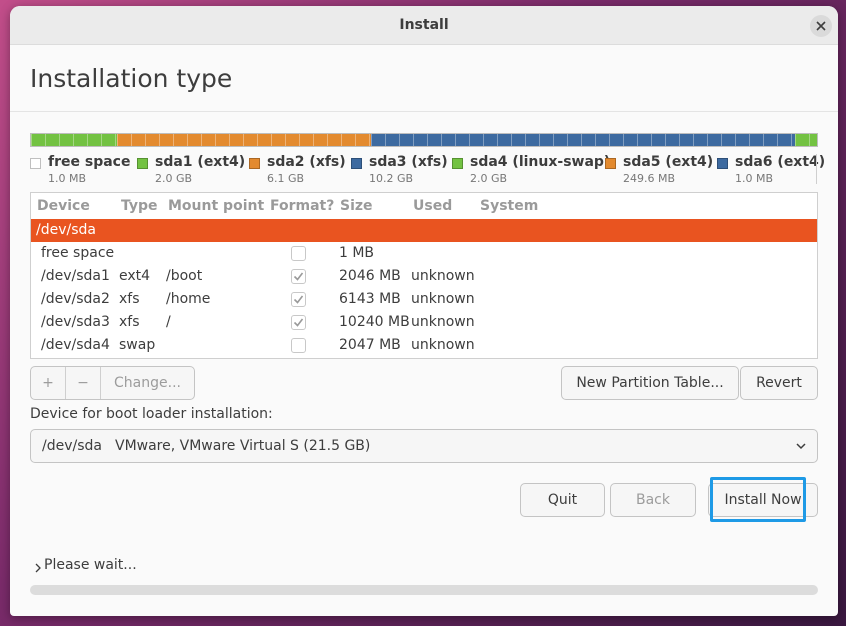  What do you see at coordinates (75, 299) in the screenshot?
I see `cell-device: /dev/sda2` at bounding box center [75, 299].